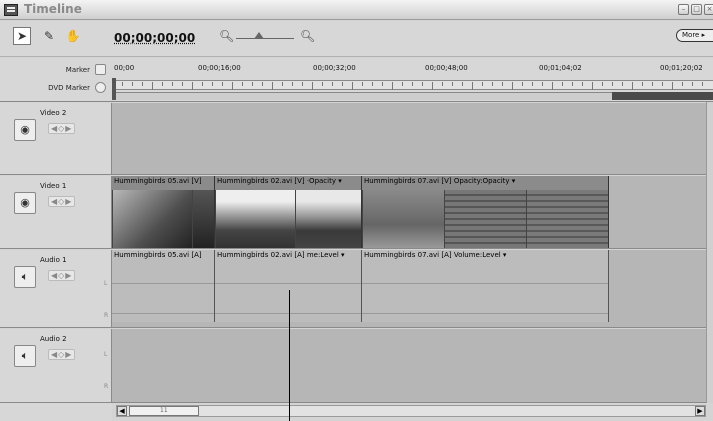 The width and height of the screenshot is (713, 421). What do you see at coordinates (683, 9) in the screenshot?
I see `minimize-icon: –` at bounding box center [683, 9].